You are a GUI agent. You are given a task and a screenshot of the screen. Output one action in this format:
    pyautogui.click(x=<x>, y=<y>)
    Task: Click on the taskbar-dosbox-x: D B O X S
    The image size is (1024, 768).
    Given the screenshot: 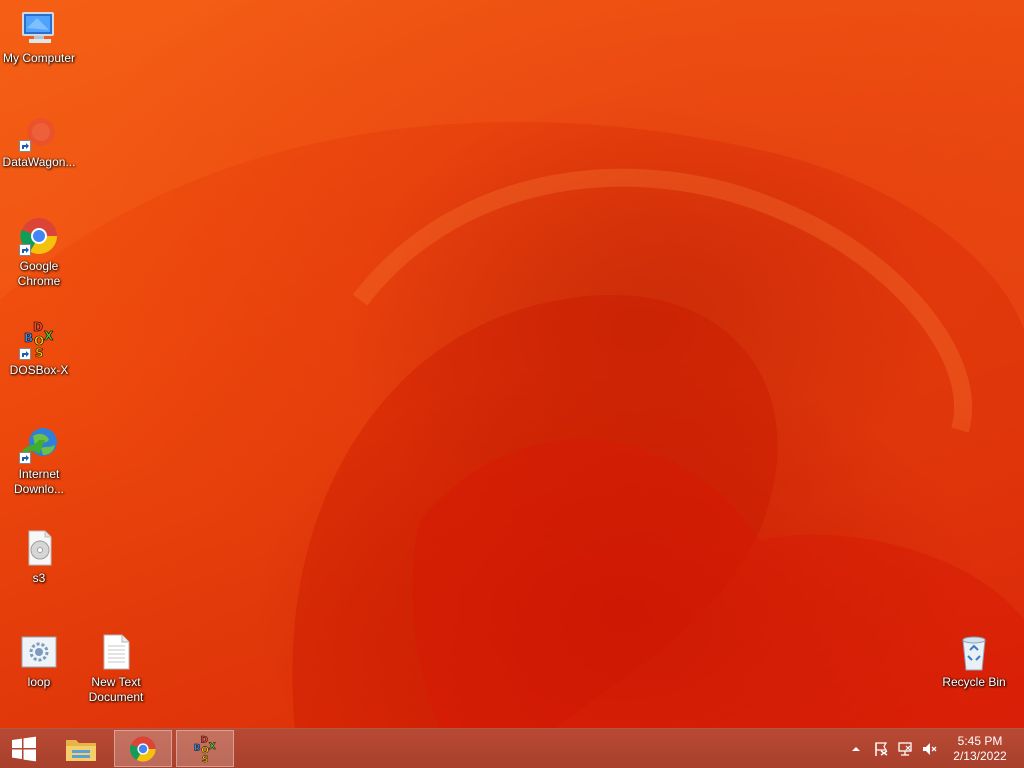 What is the action you would take?
    pyautogui.click(x=205, y=748)
    